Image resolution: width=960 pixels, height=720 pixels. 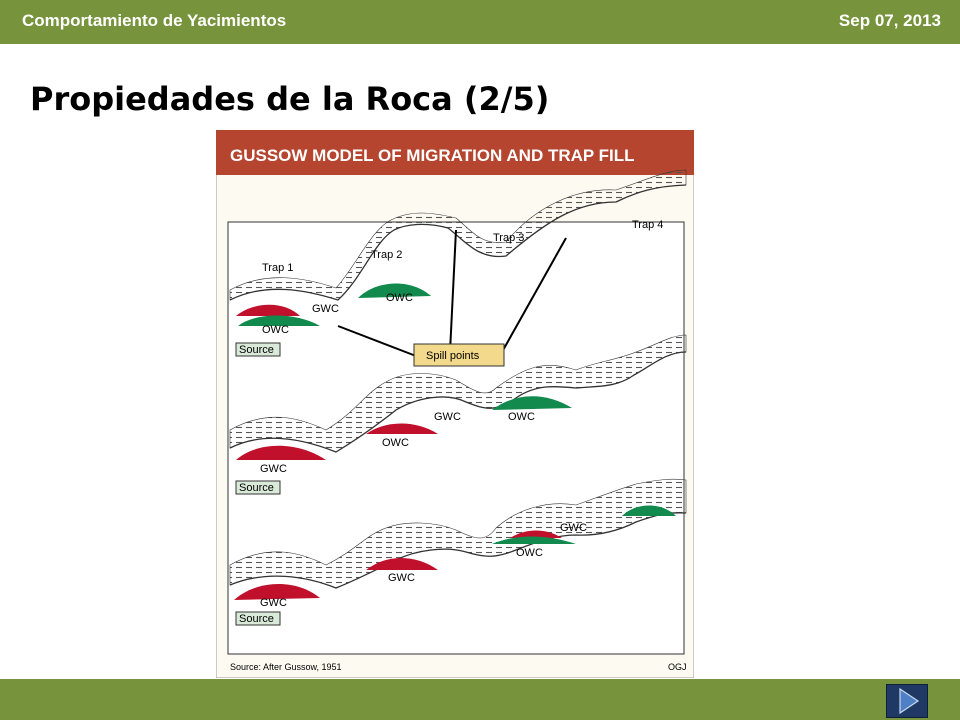 What do you see at coordinates (480, 699) in the screenshot?
I see `footer-bar` at bounding box center [480, 699].